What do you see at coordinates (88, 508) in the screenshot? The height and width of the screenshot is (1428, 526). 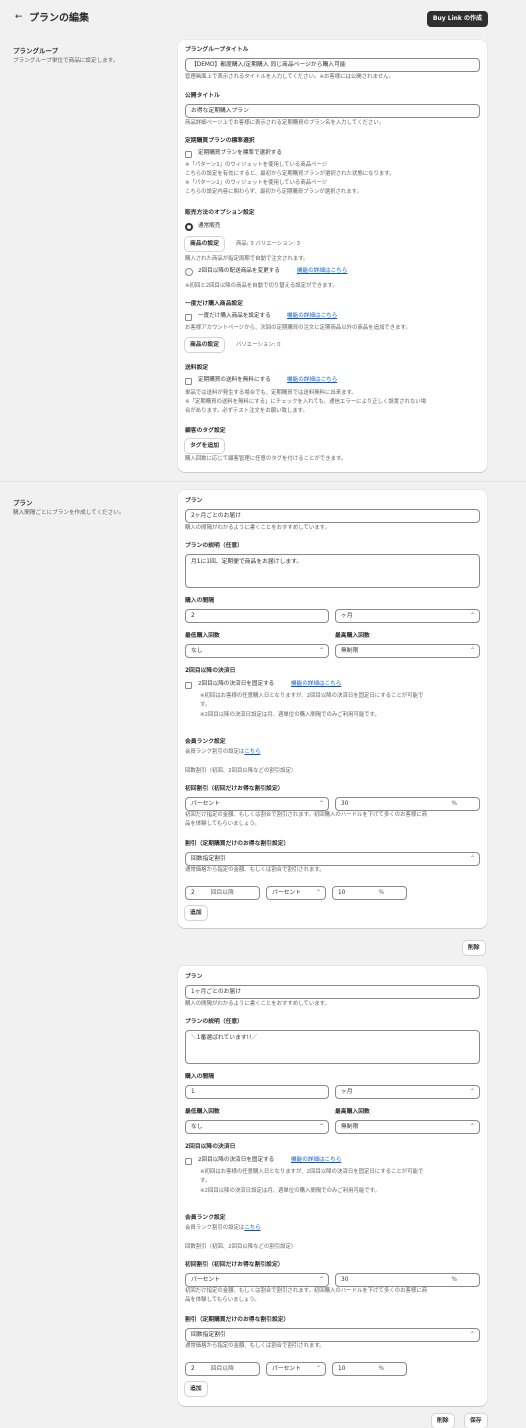 I see `plan-section: プラン 購入間隔ごとにプランを作成してください。` at bounding box center [88, 508].